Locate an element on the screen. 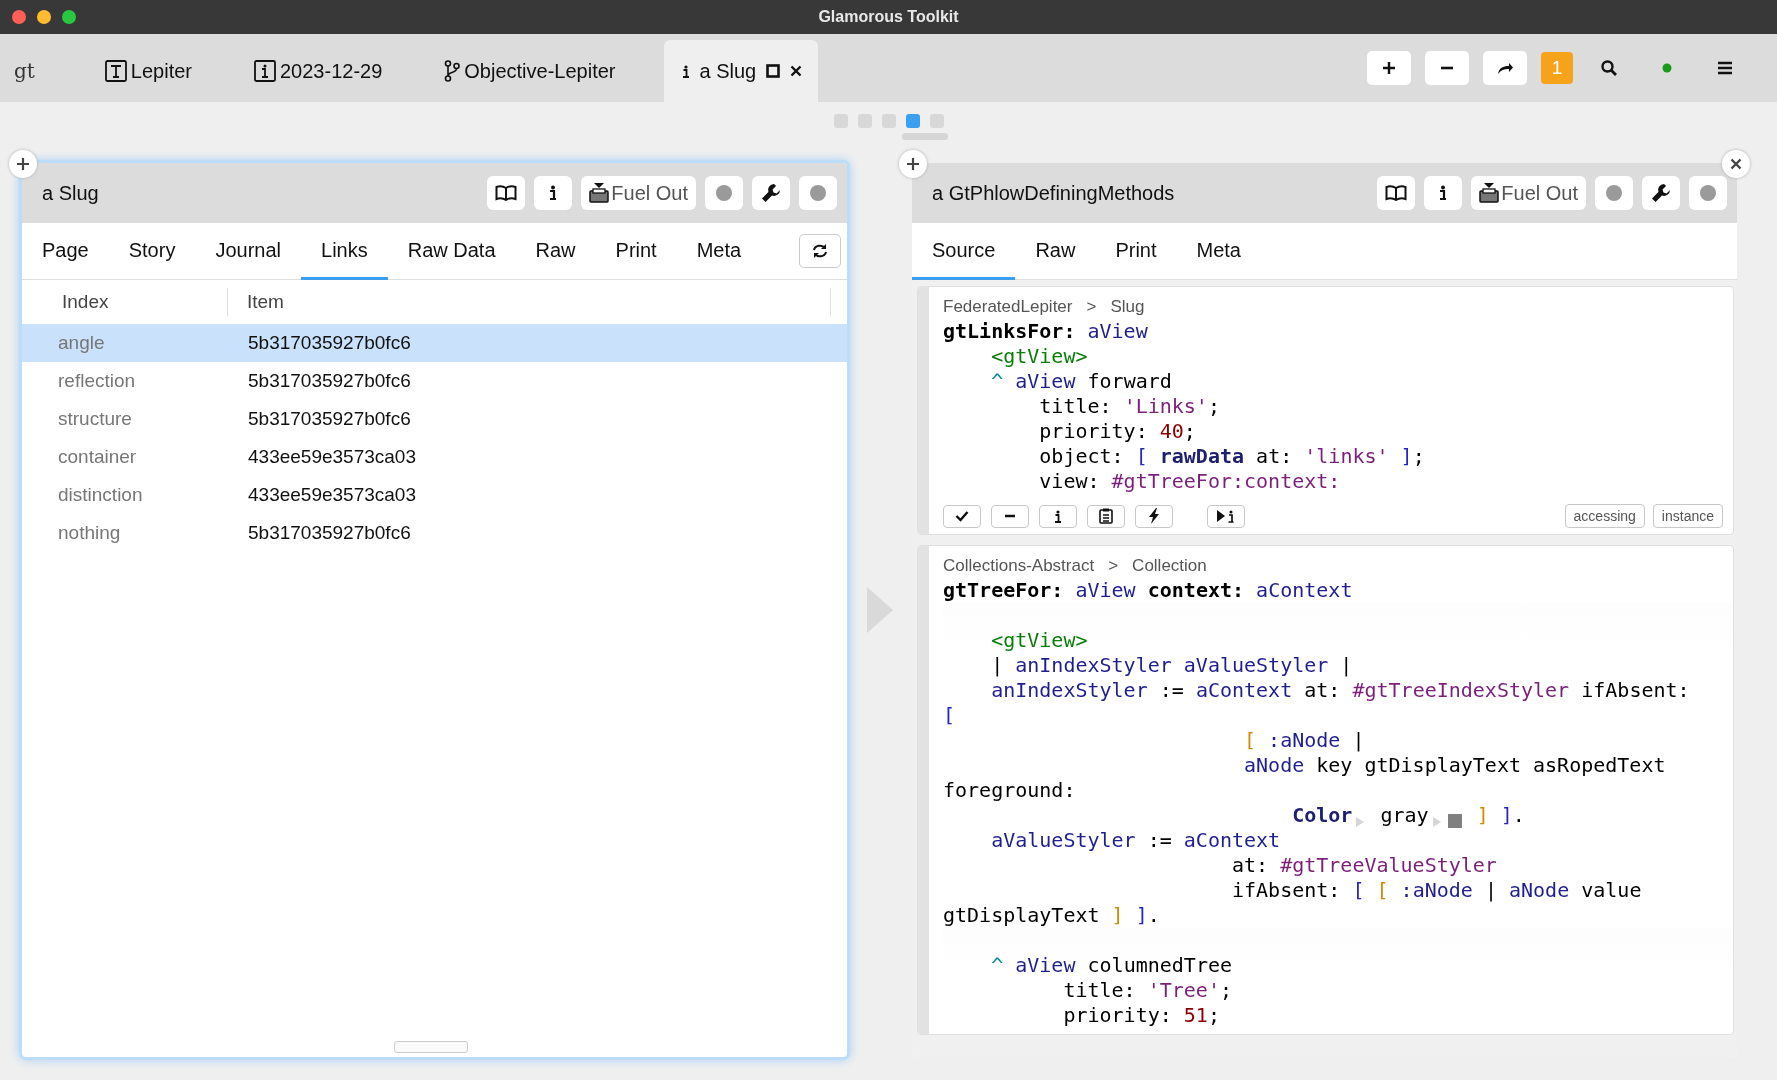 The width and height of the screenshot is (1777, 1080). table-row: reflection 5b317035927b0fc6 is located at coordinates (434, 381).